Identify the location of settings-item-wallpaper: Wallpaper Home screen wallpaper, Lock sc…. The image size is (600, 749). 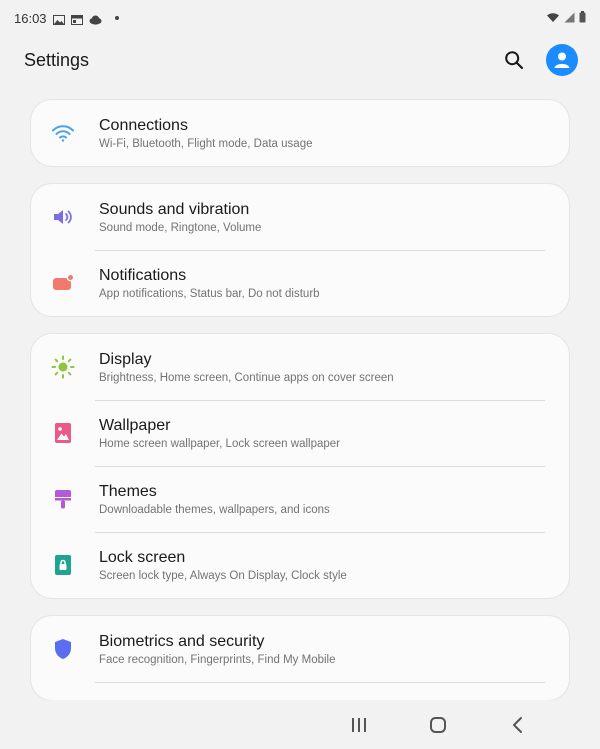
(300, 433).